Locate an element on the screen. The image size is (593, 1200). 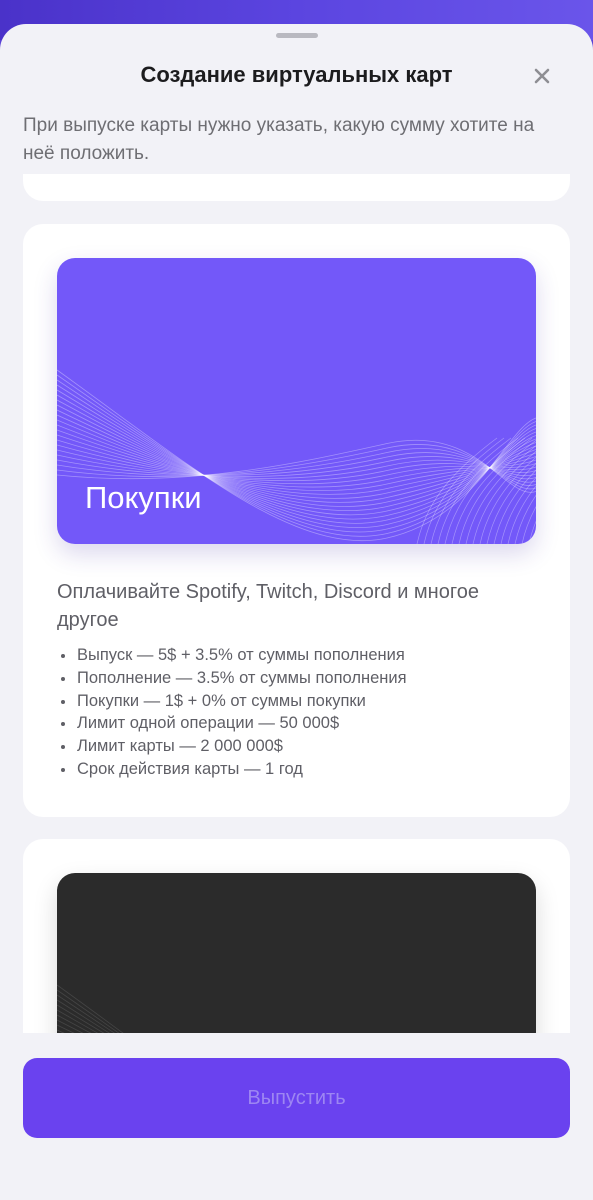
feature-card-limit: Лимит карты — 2 000 000$ is located at coordinates (303, 746).